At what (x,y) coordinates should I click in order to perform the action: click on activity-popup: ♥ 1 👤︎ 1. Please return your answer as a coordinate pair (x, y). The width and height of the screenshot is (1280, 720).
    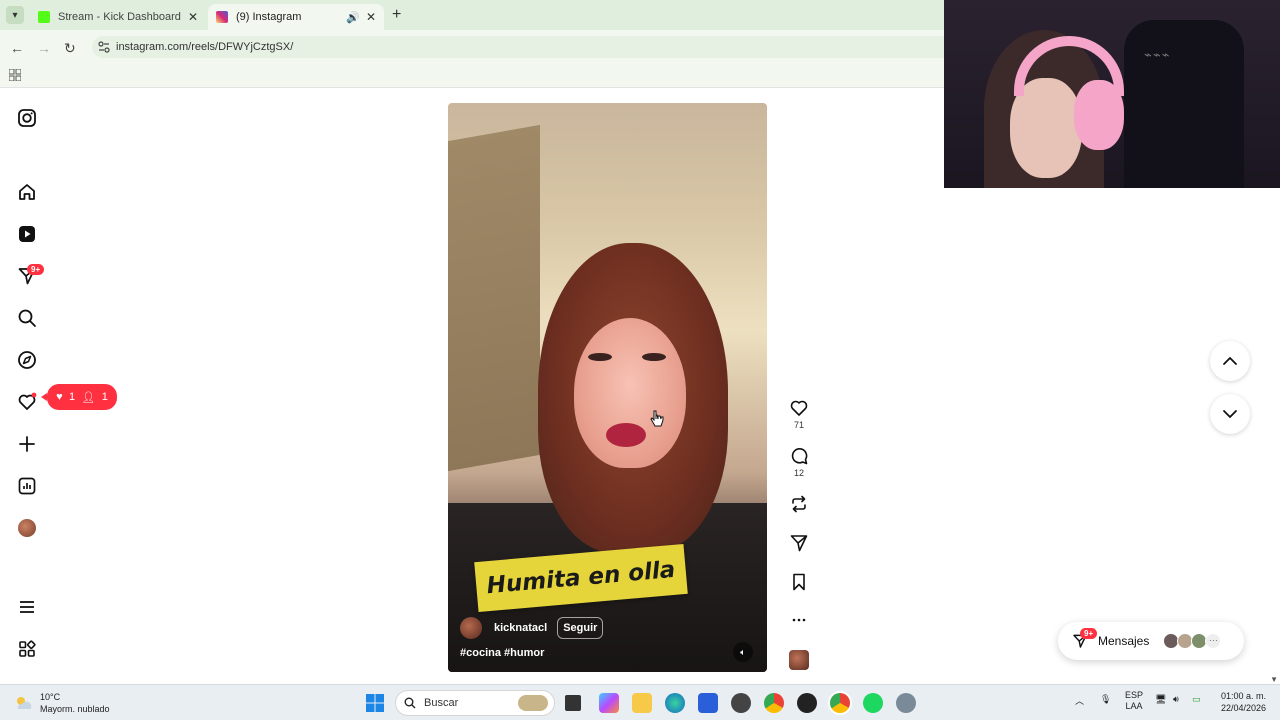
    Looking at the image, I should click on (79, 397).